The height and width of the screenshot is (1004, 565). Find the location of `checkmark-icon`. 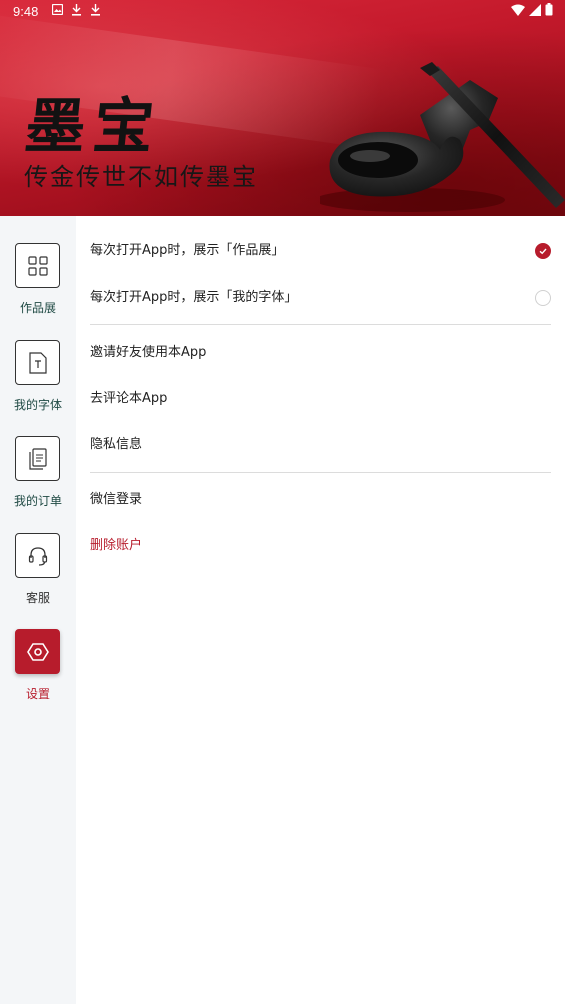

checkmark-icon is located at coordinates (543, 251).